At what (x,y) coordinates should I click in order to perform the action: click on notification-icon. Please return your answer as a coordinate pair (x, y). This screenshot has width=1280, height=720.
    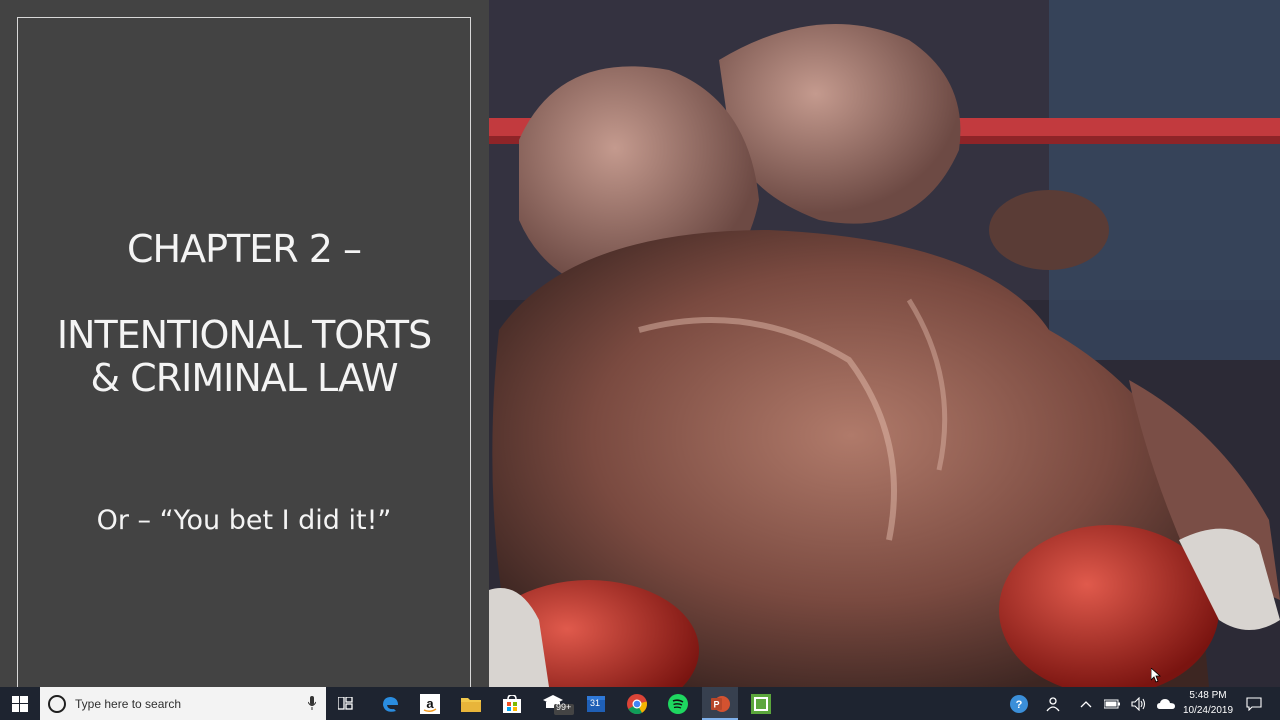
    Looking at the image, I should click on (1254, 703).